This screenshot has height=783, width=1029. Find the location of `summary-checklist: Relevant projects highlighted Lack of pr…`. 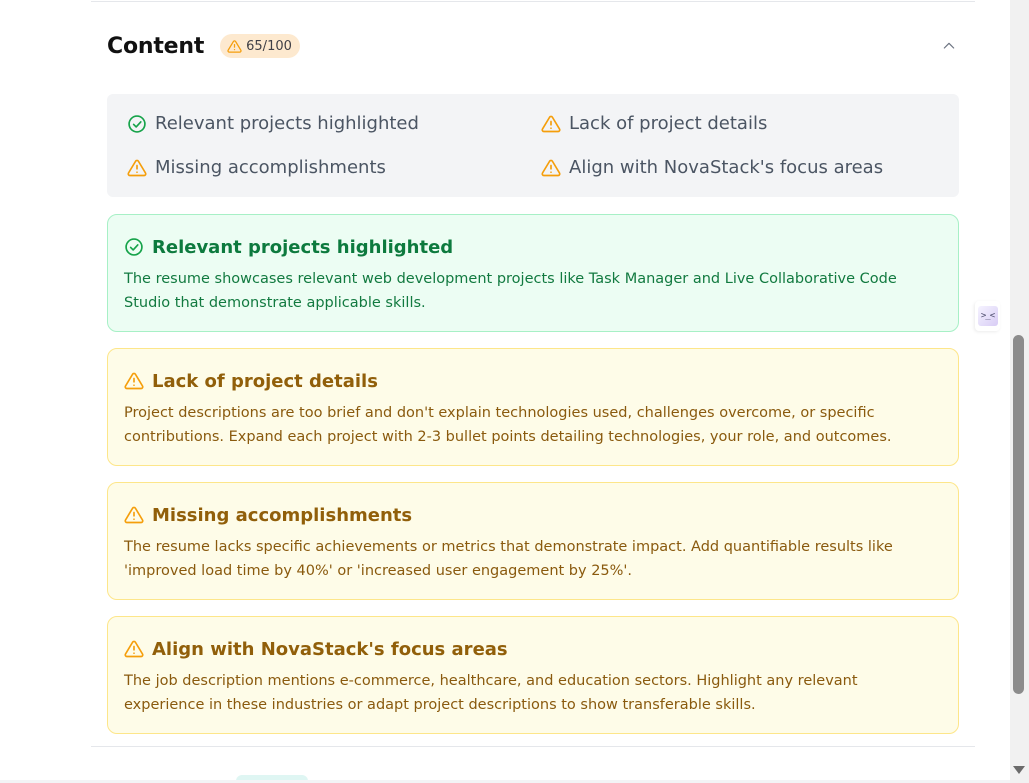

summary-checklist: Relevant projects highlighted Lack of pr… is located at coordinates (533, 145).